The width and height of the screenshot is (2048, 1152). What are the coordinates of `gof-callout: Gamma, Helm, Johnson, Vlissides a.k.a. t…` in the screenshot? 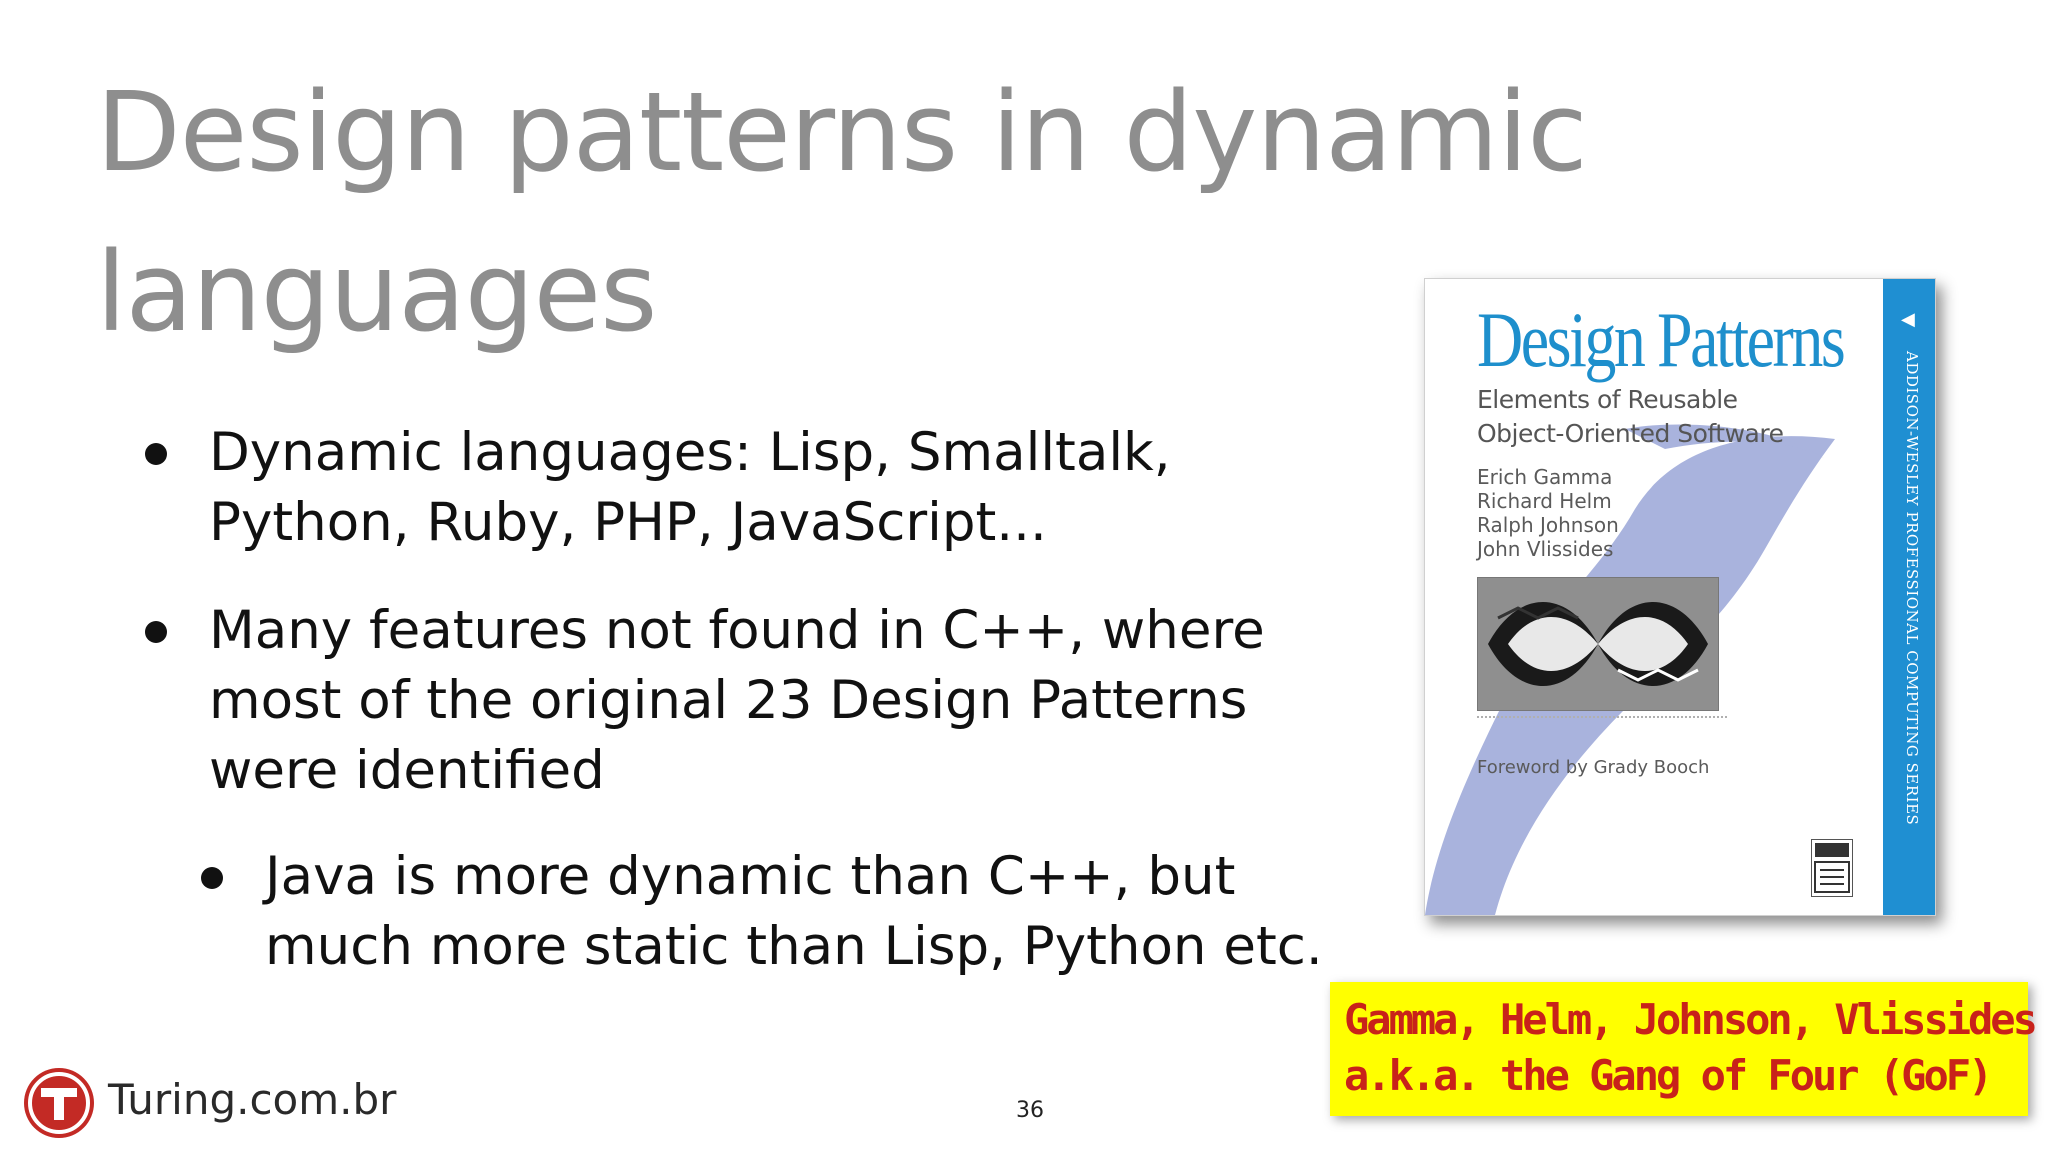 It's located at (1684, 1049).